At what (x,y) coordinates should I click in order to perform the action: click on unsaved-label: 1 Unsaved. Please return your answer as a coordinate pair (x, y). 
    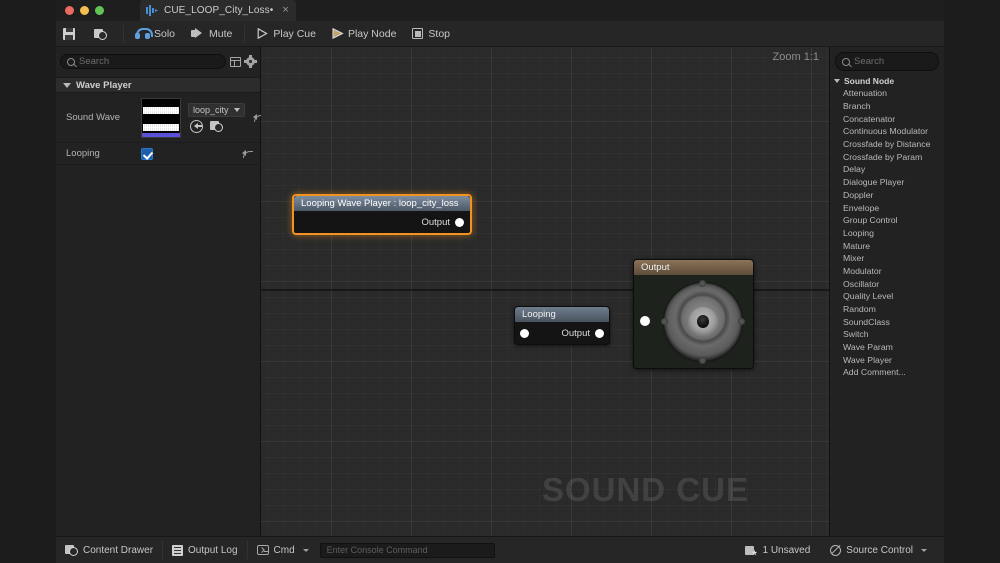
    Looking at the image, I should click on (786, 550).